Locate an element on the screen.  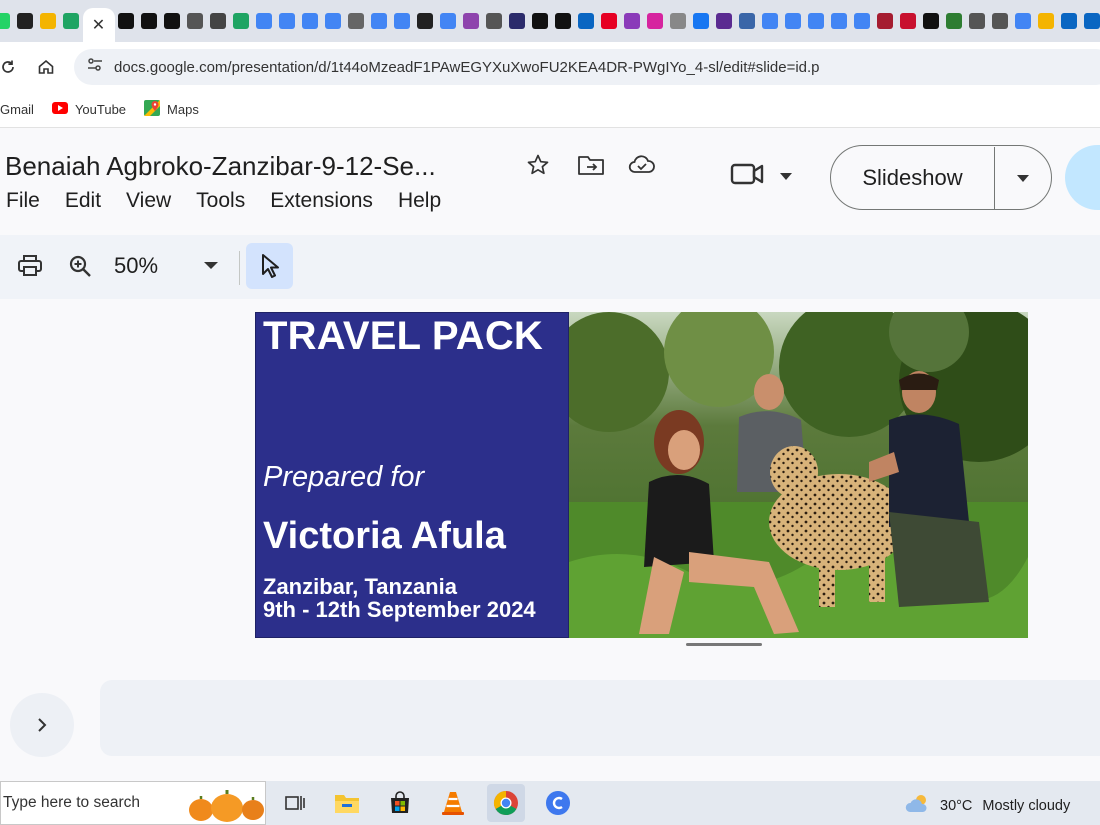
taskbar-search: Type here to search is located at coordinates (133, 803).